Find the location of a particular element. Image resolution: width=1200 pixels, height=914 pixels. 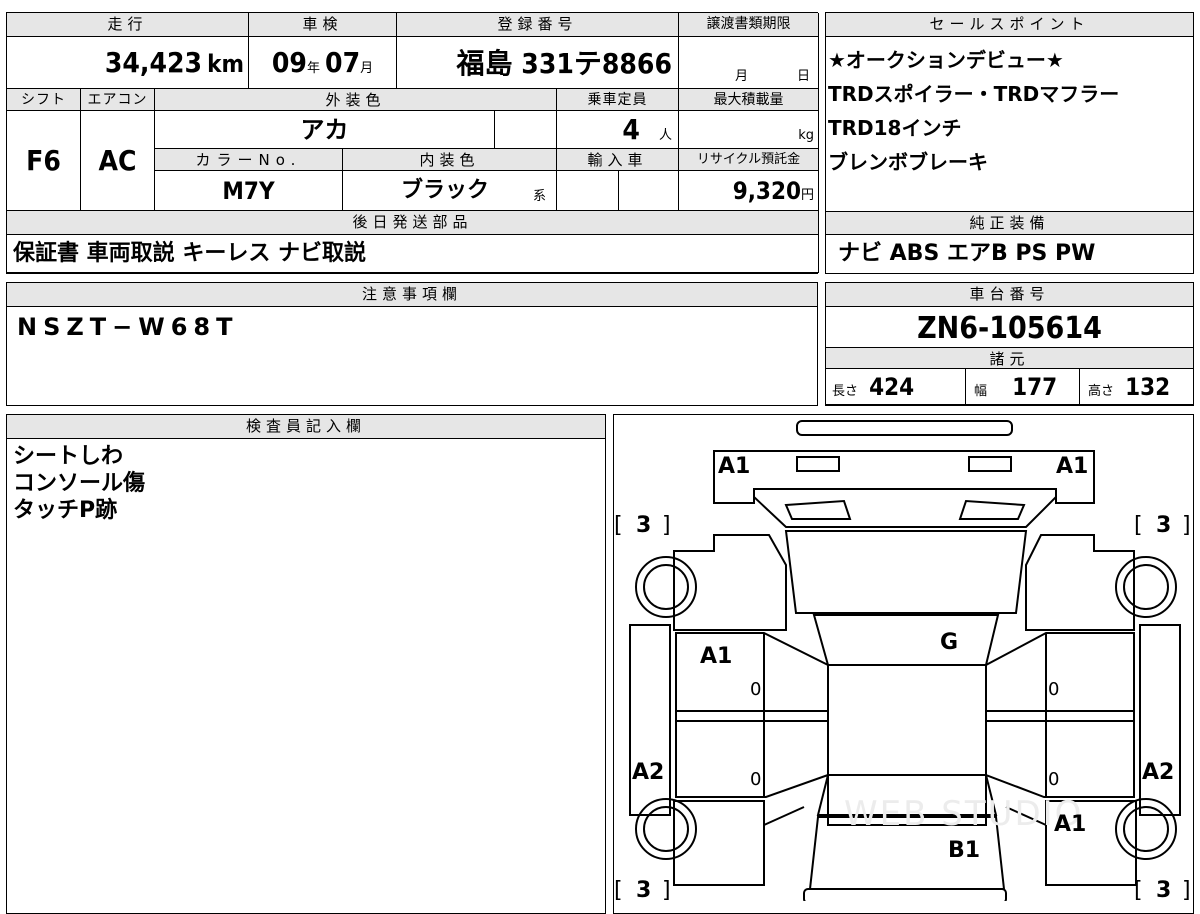

recycle-value: 9,320 is located at coordinates (766, 191).